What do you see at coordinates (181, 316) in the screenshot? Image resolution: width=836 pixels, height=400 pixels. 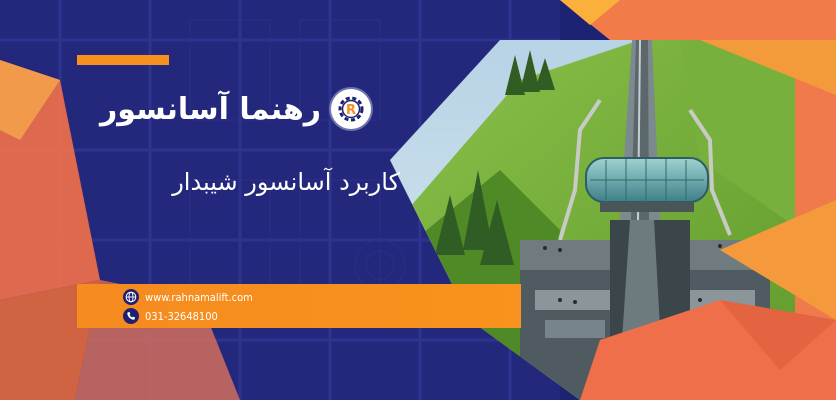 I see `phone-number: 031-32648100` at bounding box center [181, 316].